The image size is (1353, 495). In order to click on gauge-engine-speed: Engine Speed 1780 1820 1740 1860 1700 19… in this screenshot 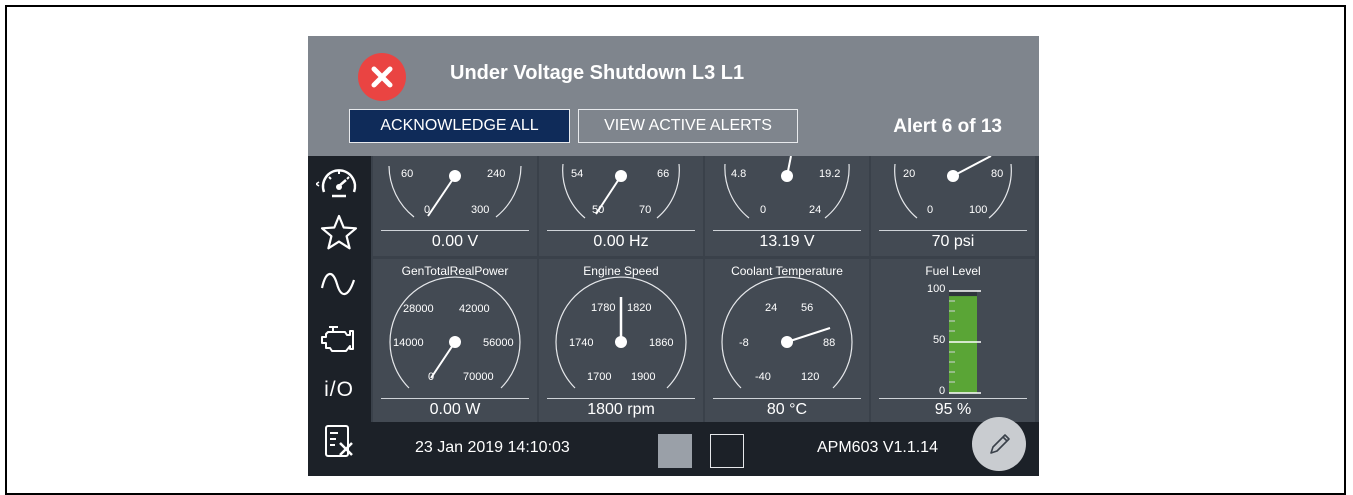, I will do `click(621, 340)`.